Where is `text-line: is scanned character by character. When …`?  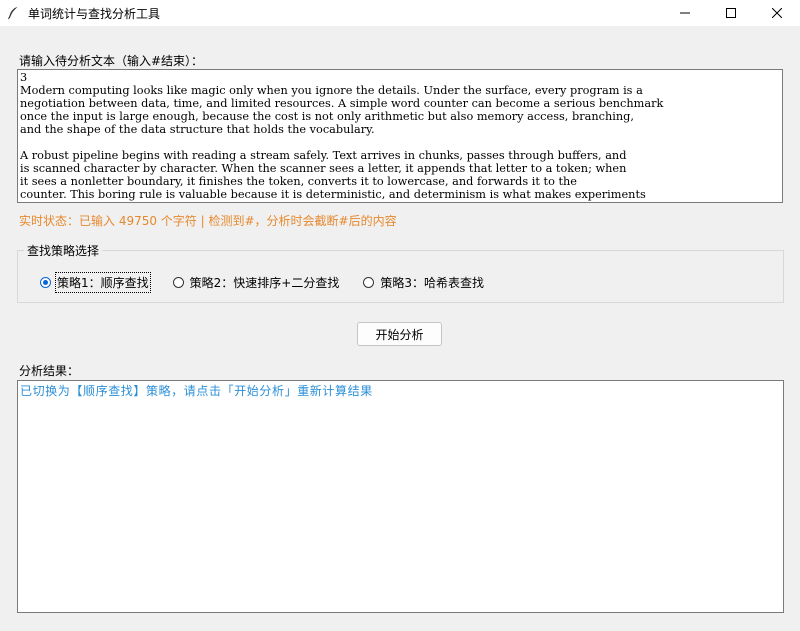 text-line: is scanned character by character. When … is located at coordinates (323, 168).